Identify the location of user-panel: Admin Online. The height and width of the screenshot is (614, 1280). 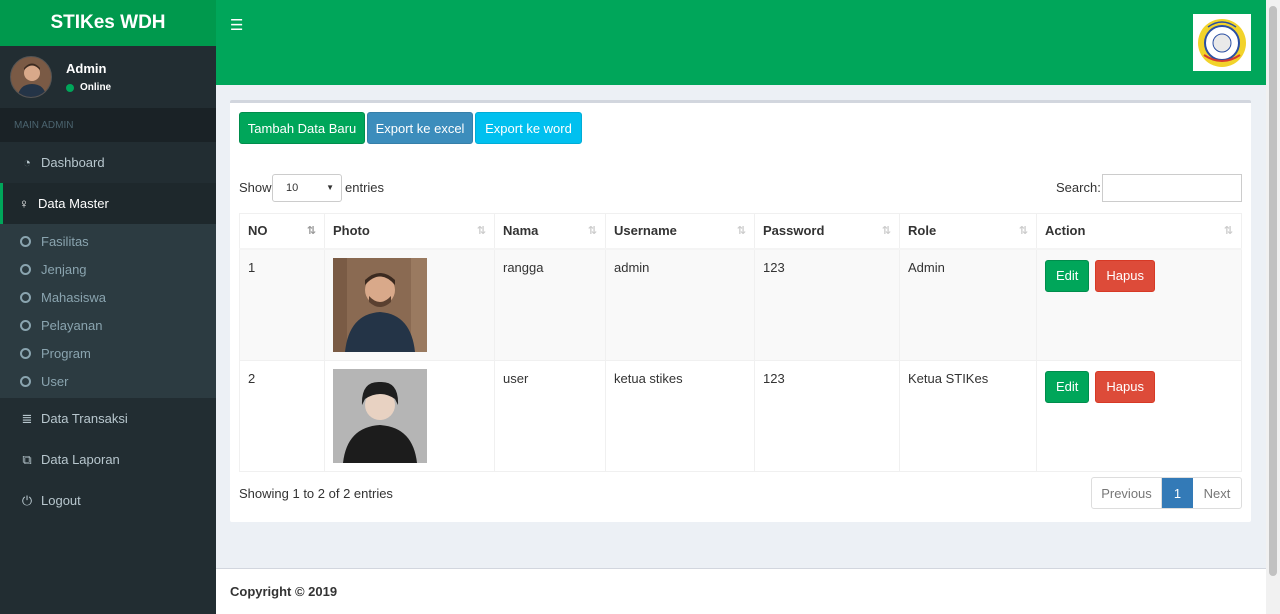
(108, 77).